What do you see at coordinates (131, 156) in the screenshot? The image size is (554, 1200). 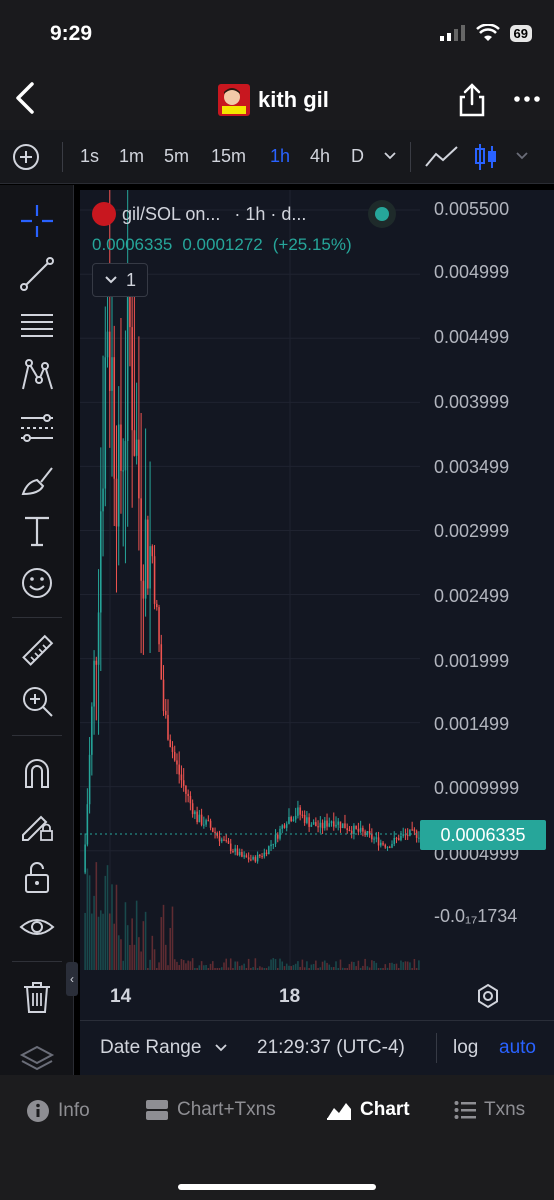 I see `interval-1m: 1m` at bounding box center [131, 156].